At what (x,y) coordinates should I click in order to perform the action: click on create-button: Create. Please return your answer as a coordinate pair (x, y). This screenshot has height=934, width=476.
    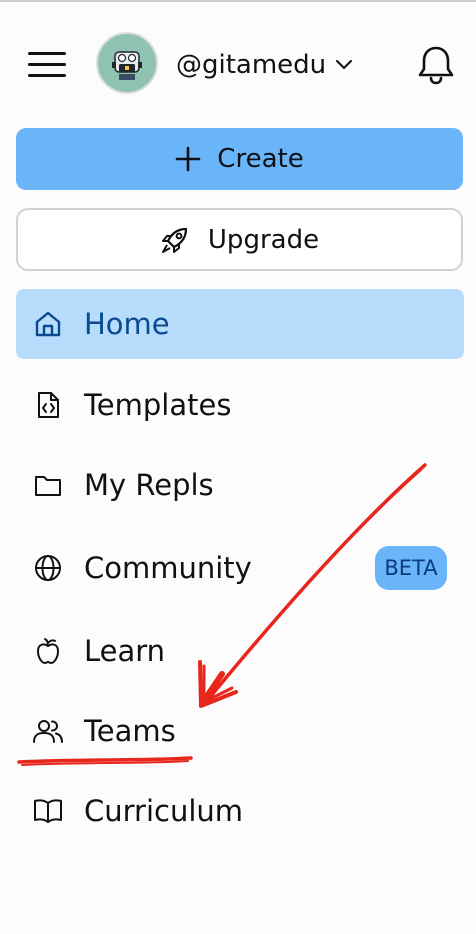
    Looking at the image, I should click on (239, 159).